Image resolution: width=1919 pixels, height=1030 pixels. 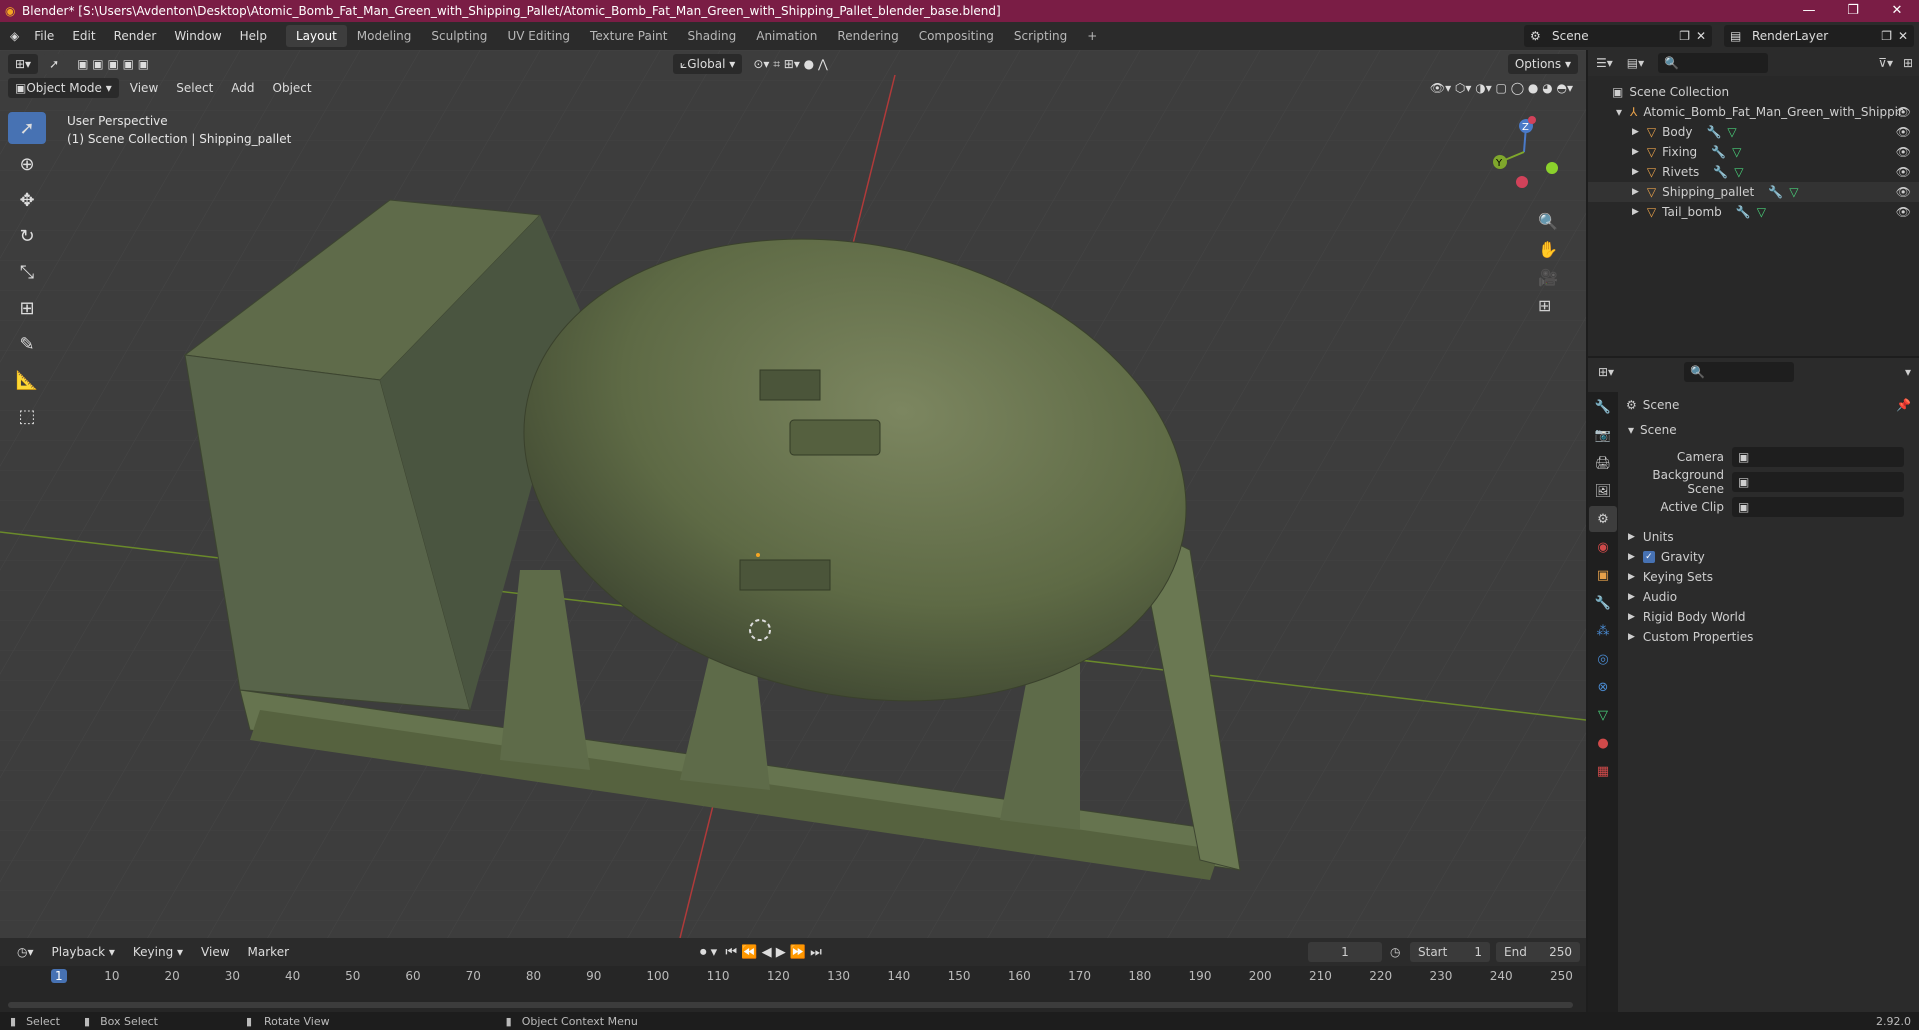 What do you see at coordinates (1713, 63) in the screenshot?
I see `outliner-search-input: 🔍` at bounding box center [1713, 63].